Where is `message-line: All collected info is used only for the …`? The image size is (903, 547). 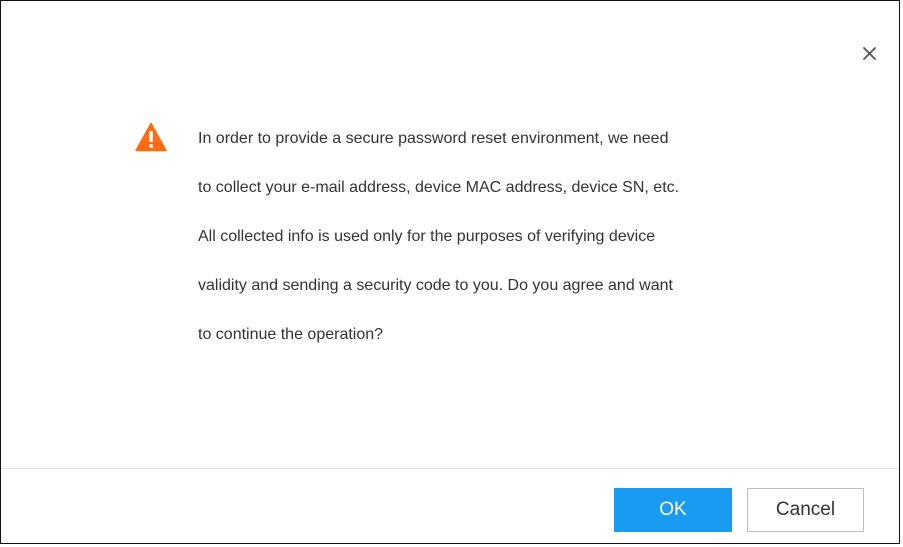
message-line: All collected info is used only for the … is located at coordinates (427, 236).